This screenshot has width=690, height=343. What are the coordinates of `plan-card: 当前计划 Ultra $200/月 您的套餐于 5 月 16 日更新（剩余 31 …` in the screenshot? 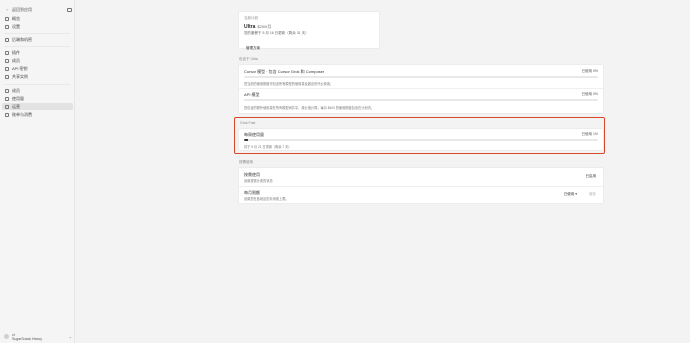 It's located at (309, 31).